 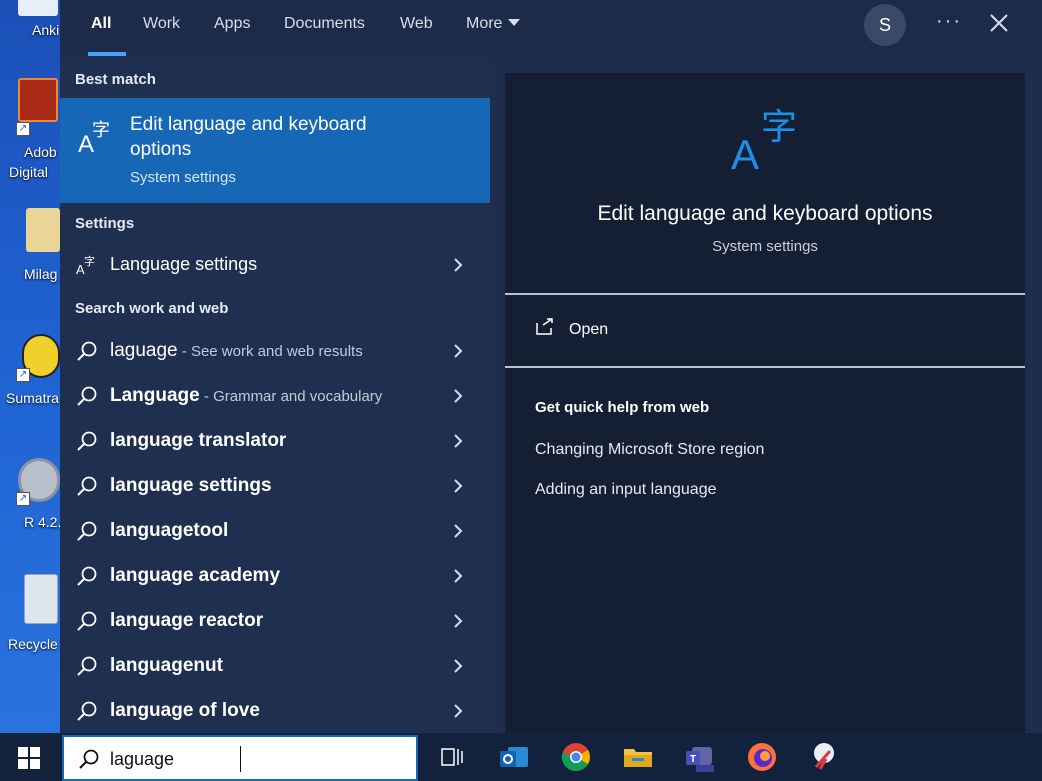 I want to click on avatar: S, so click(x=885, y=25).